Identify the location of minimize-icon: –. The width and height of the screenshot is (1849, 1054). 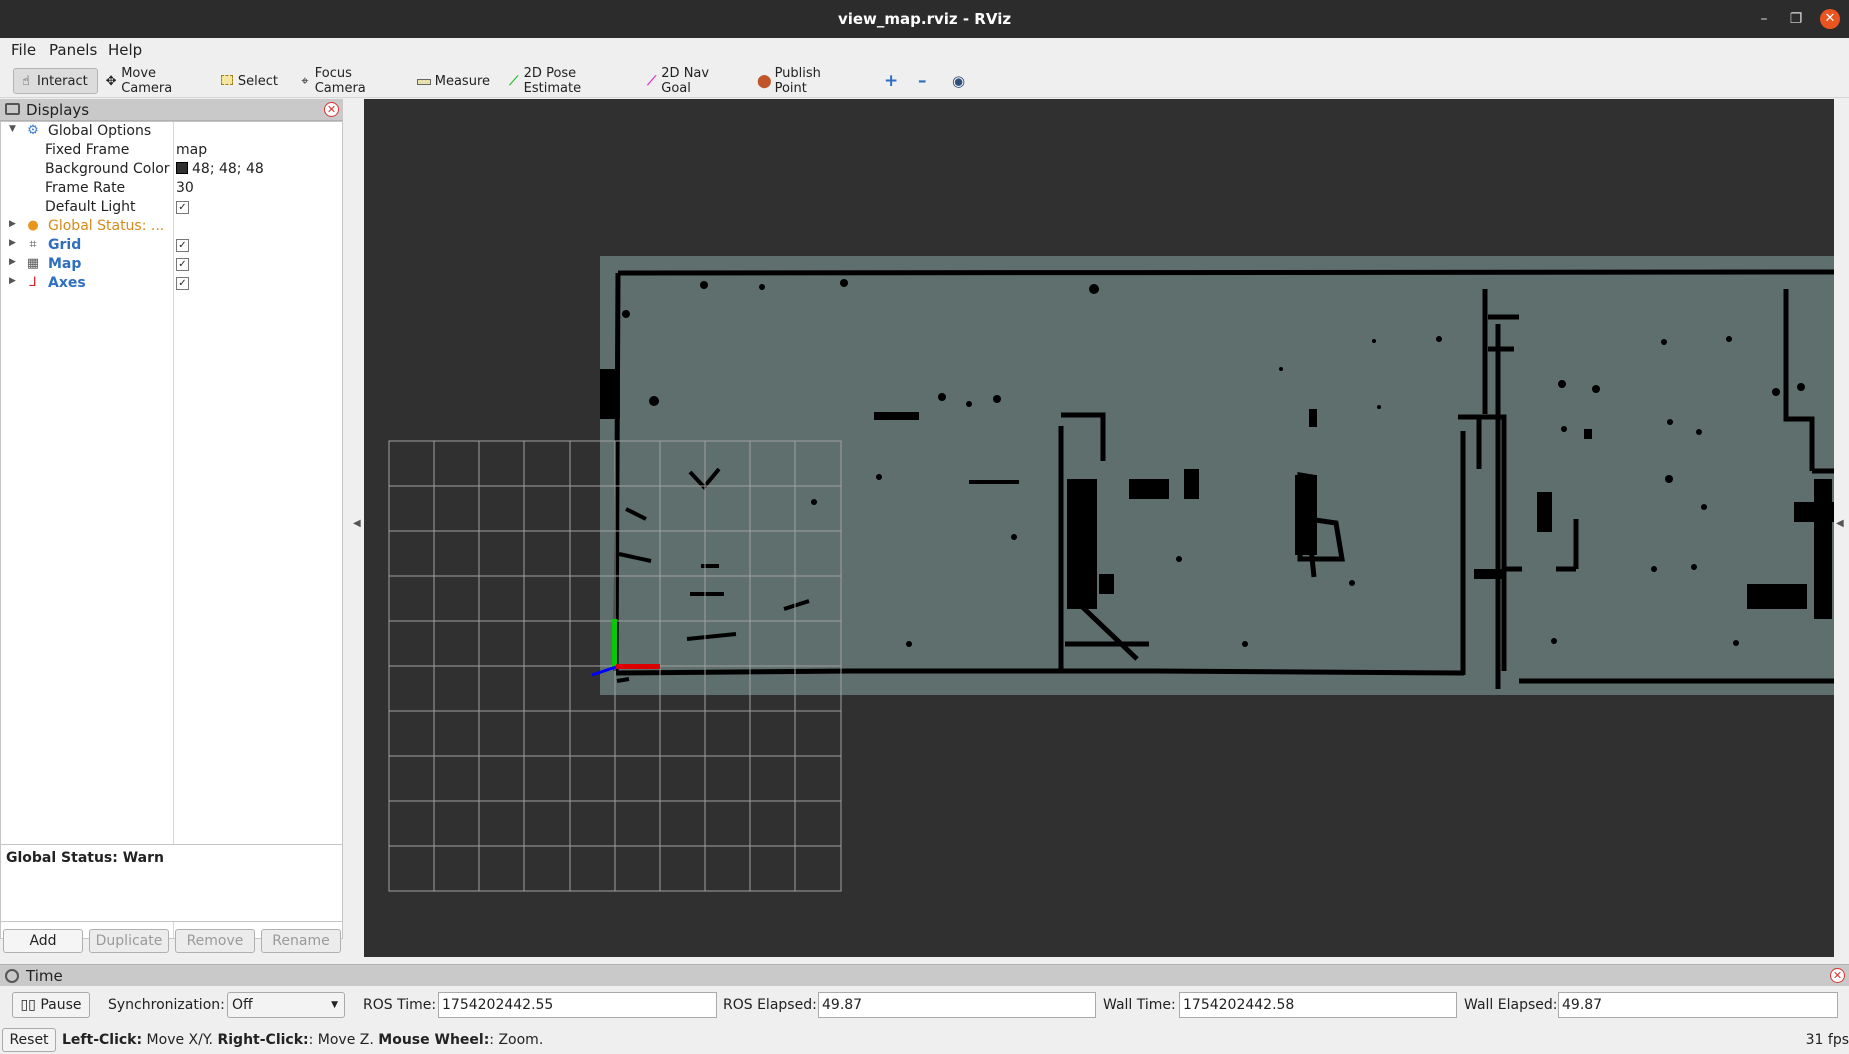
(1764, 19).